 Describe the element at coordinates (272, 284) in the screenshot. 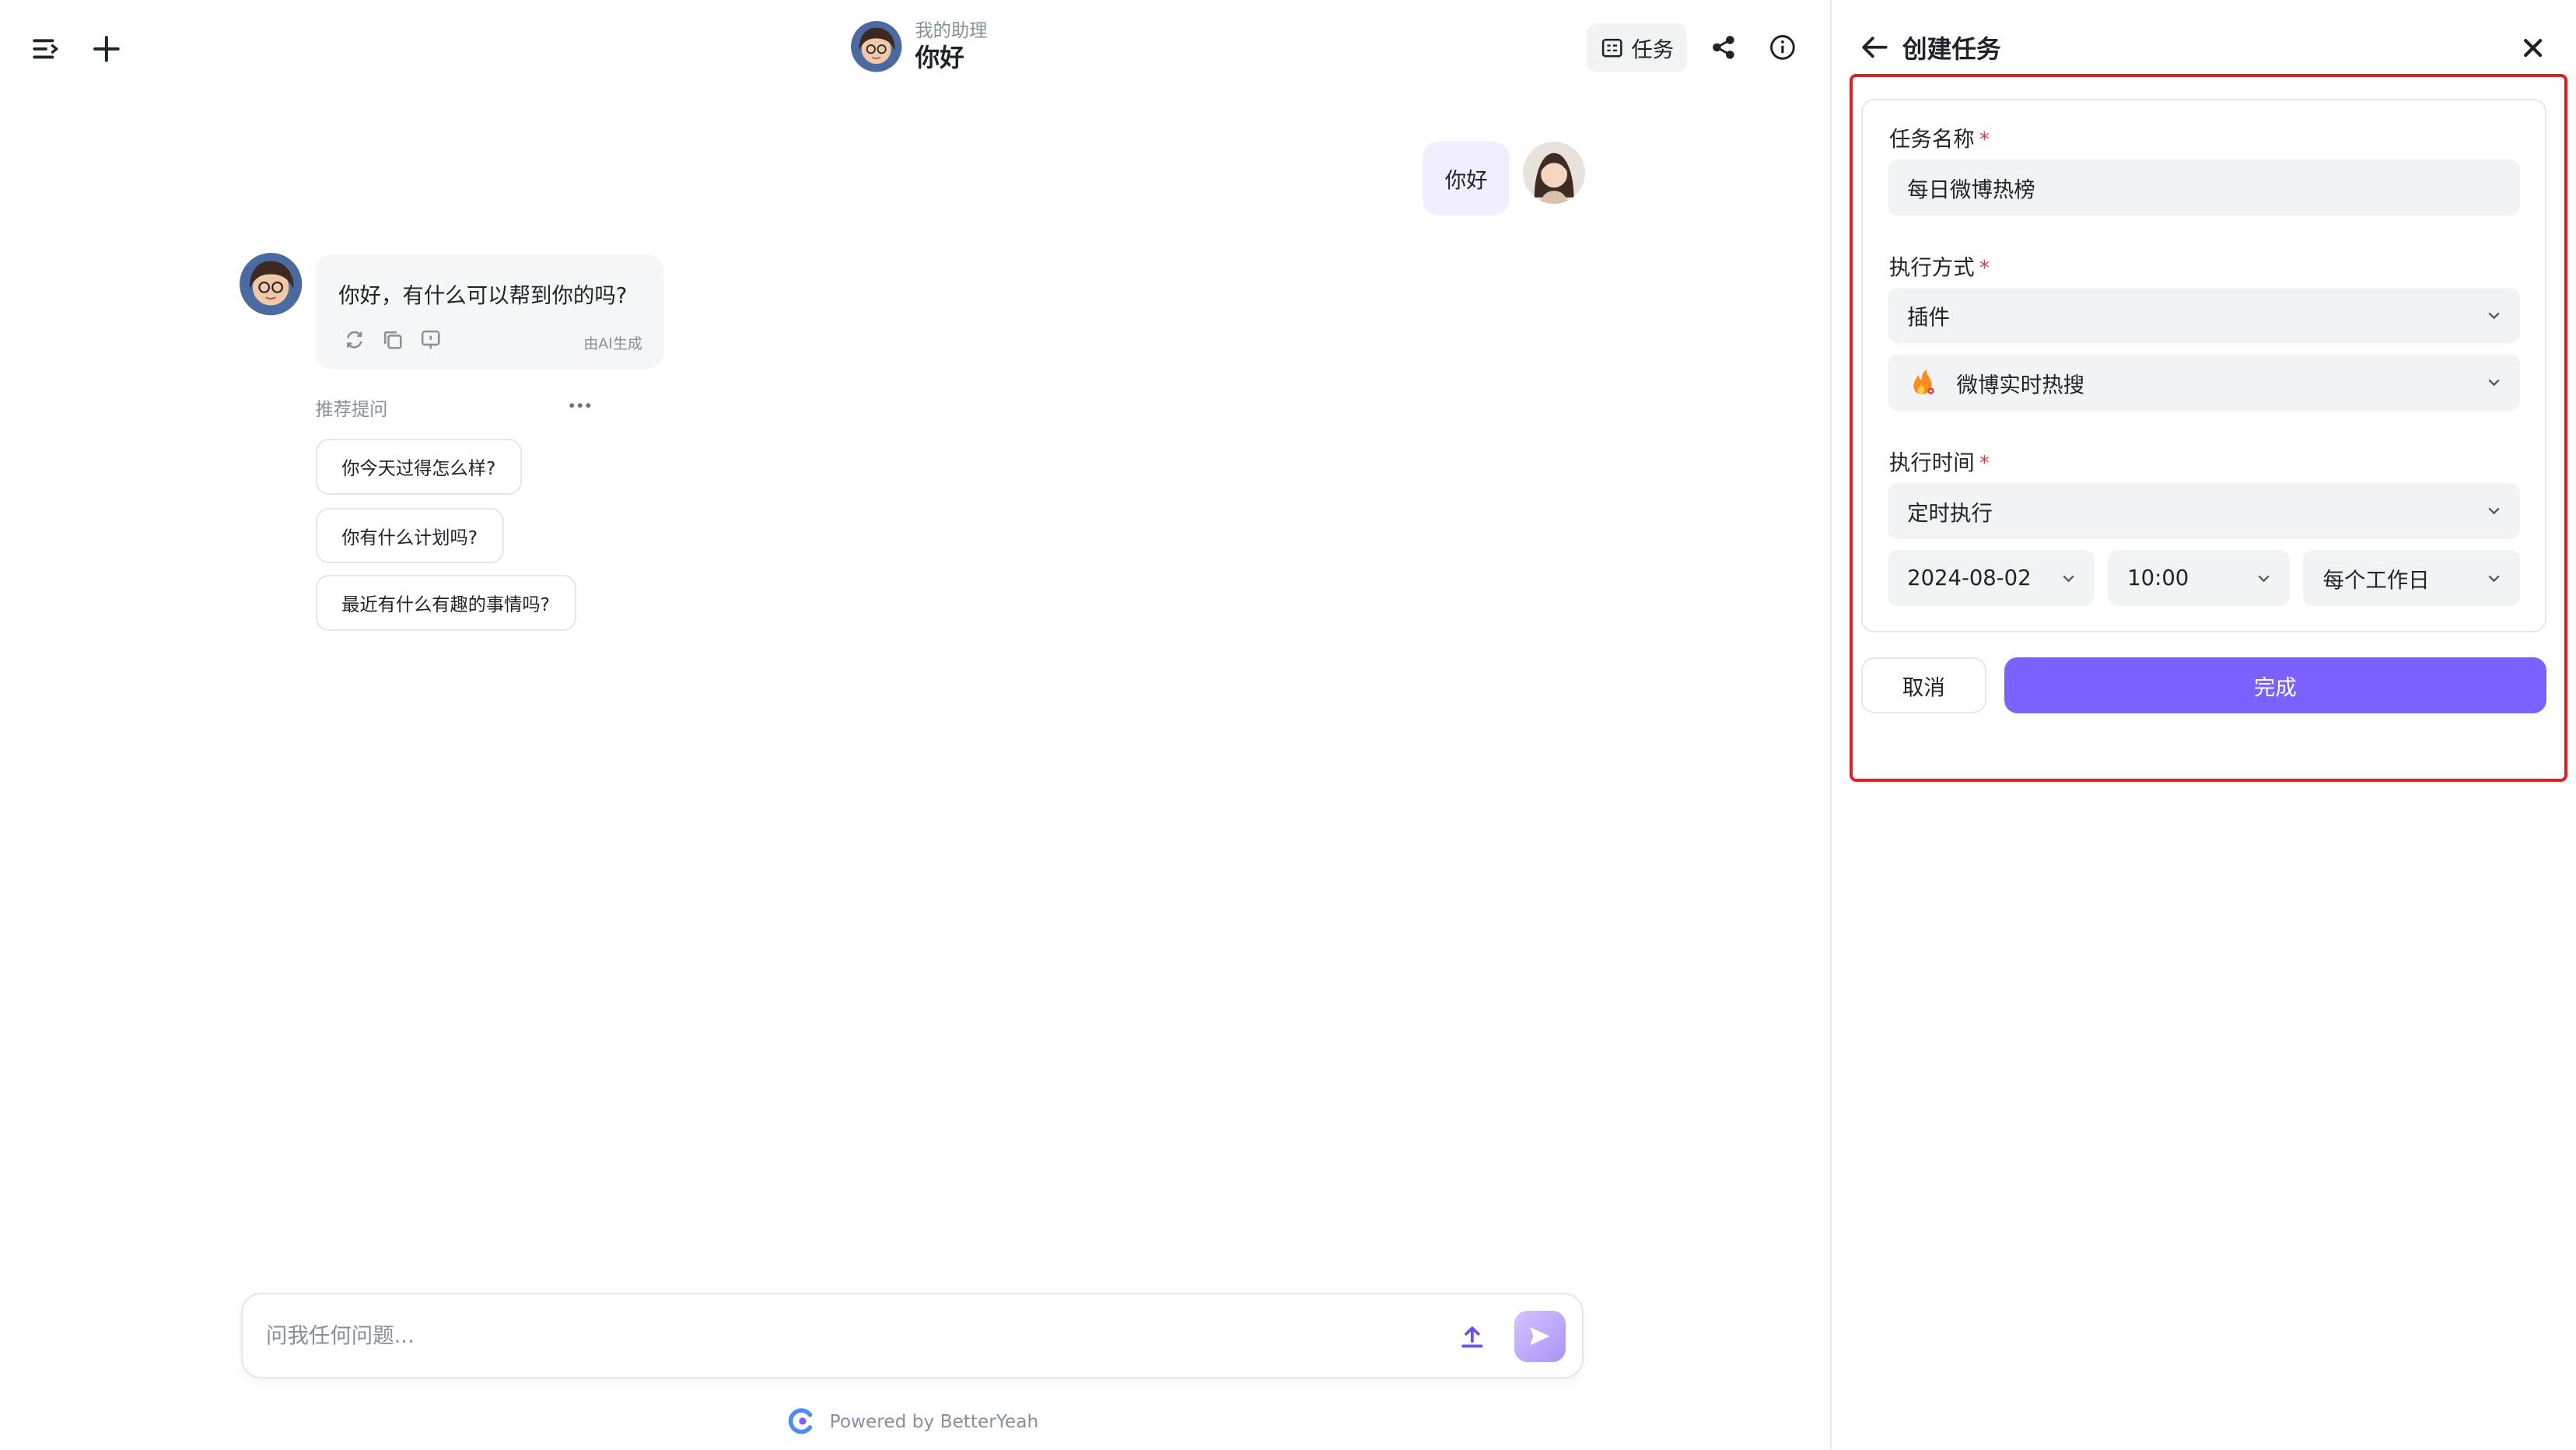

I see `bot-avatar` at that location.